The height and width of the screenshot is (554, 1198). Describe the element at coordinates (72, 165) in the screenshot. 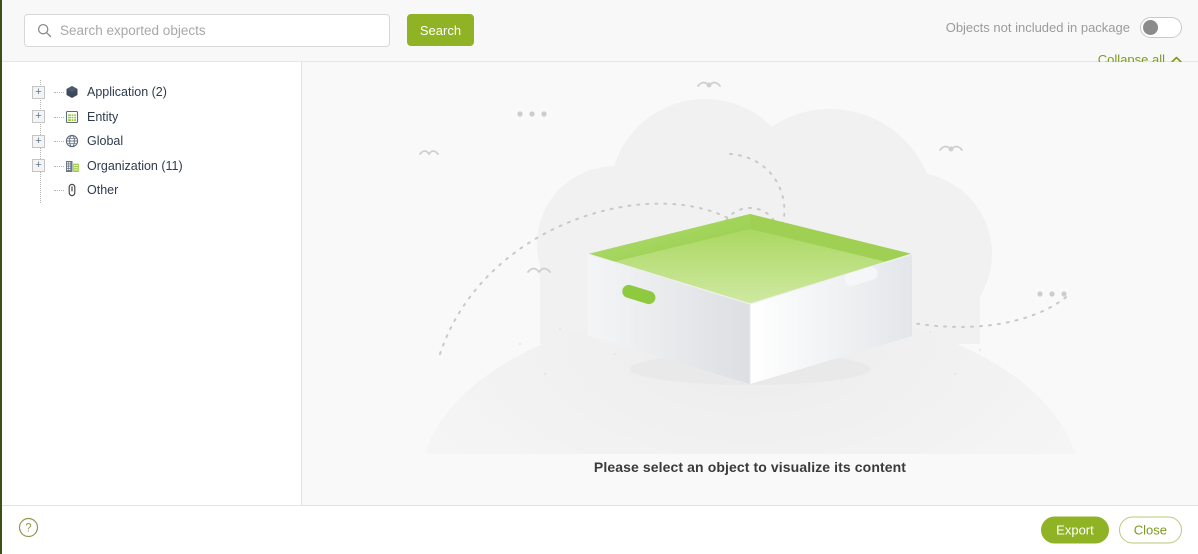

I see `organization-building-icon` at that location.